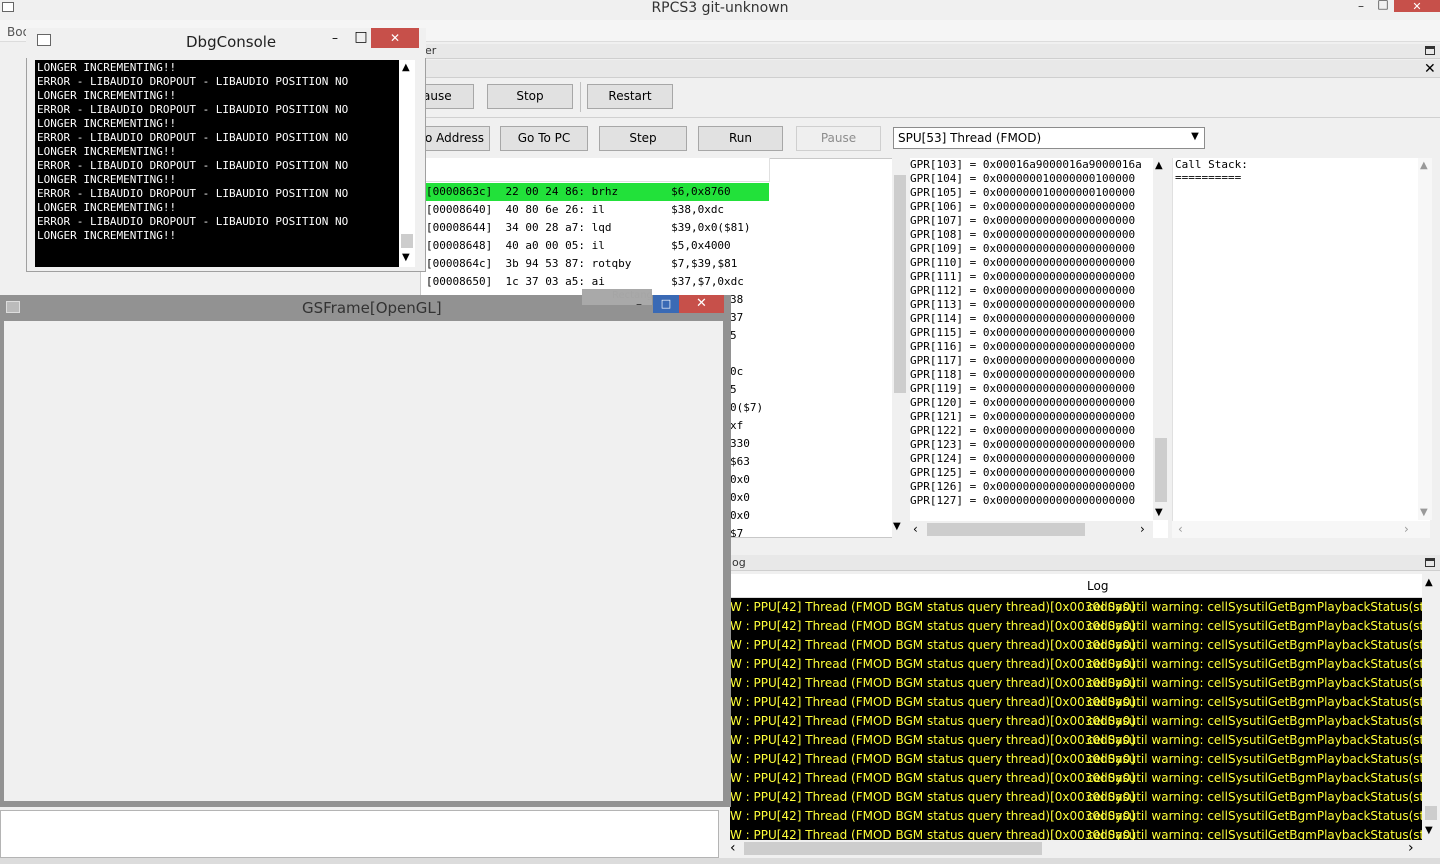  What do you see at coordinates (595, 170) in the screenshot?
I see `disassembly-header` at bounding box center [595, 170].